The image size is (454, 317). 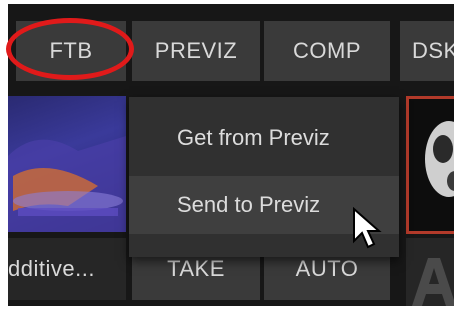 I want to click on thumbnail-art, so click(x=67, y=184).